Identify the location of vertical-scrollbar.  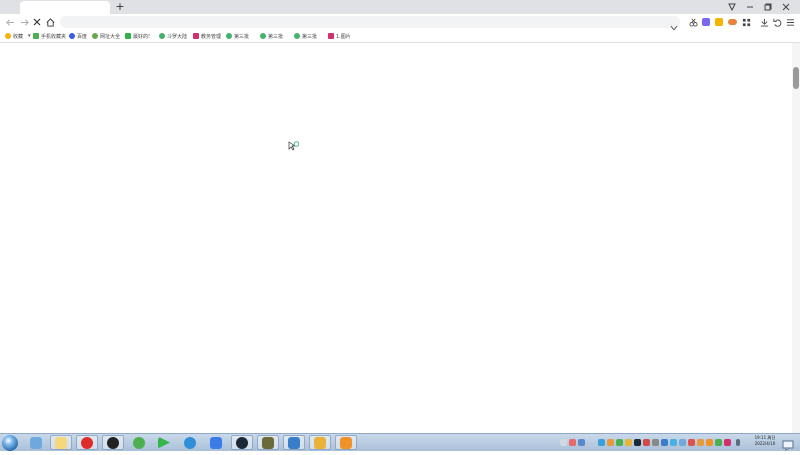
(796, 238).